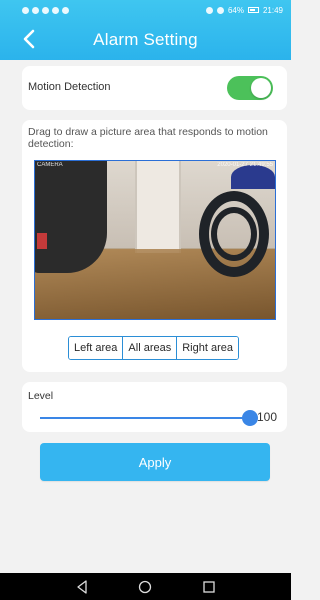 This screenshot has height=600, width=320. I want to click on nav-back-icon, so click(82, 587).